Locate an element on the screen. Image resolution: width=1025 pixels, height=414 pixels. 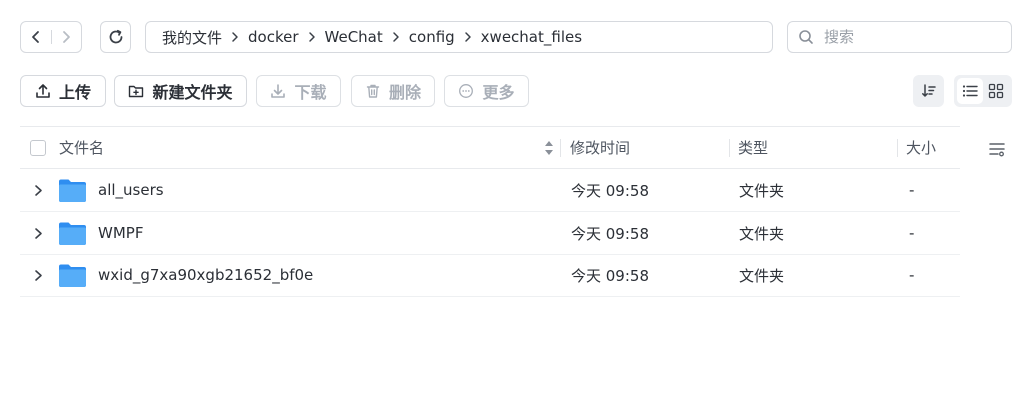
new-folder-button: 新建文件夹 is located at coordinates (180, 91).